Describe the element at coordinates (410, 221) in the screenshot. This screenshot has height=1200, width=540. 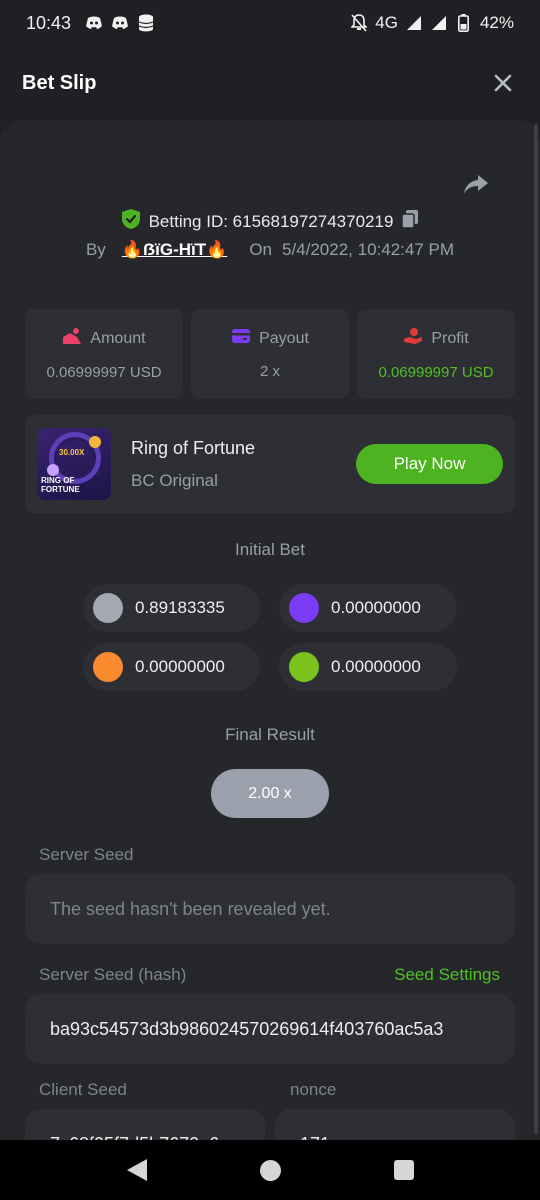
I see `copy-icon` at that location.